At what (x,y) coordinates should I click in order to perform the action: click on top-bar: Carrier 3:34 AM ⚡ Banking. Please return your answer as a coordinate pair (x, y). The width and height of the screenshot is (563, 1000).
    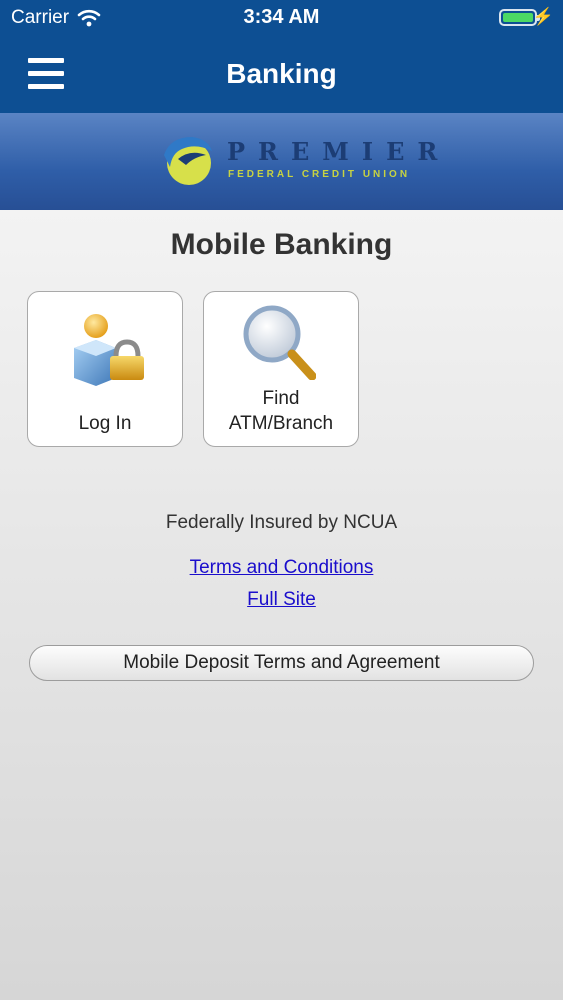
    Looking at the image, I should click on (281, 56).